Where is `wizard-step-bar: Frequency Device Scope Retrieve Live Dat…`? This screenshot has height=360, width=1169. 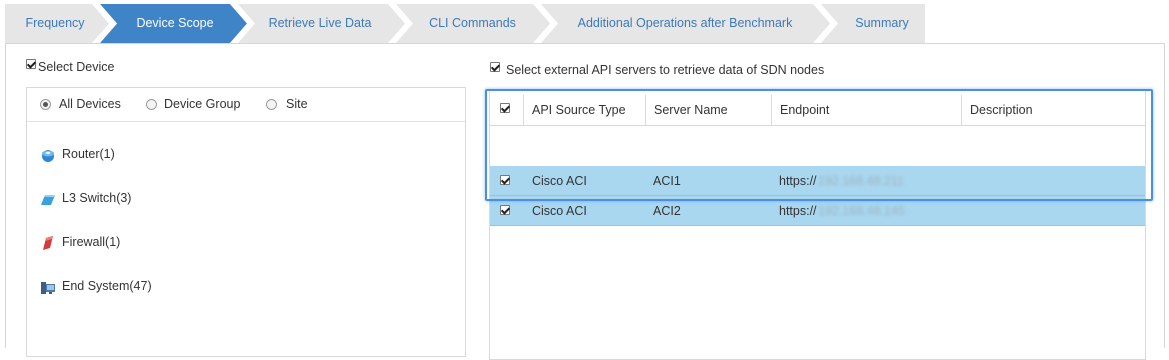 wizard-step-bar: Frequency Device Scope Retrieve Live Dat… is located at coordinates (465, 23).